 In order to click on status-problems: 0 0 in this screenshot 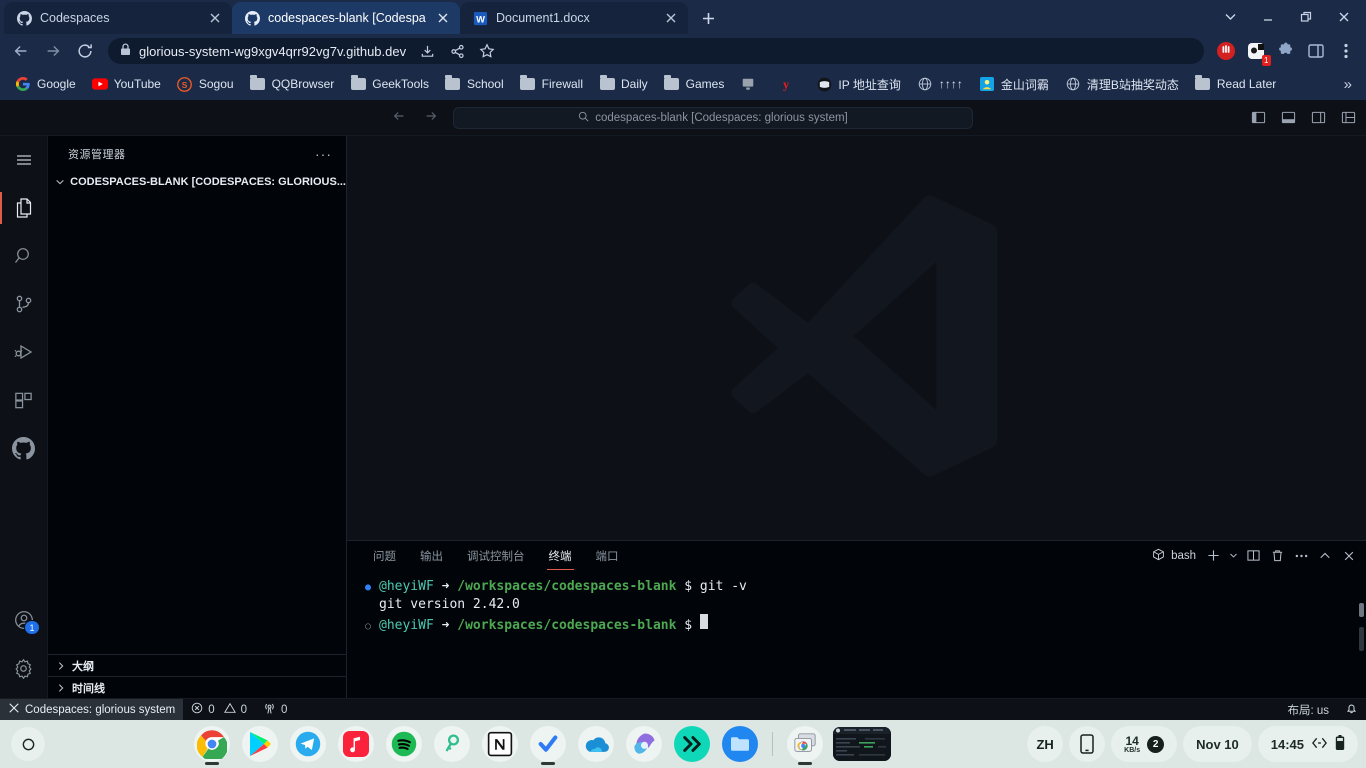, I will do `click(219, 710)`.